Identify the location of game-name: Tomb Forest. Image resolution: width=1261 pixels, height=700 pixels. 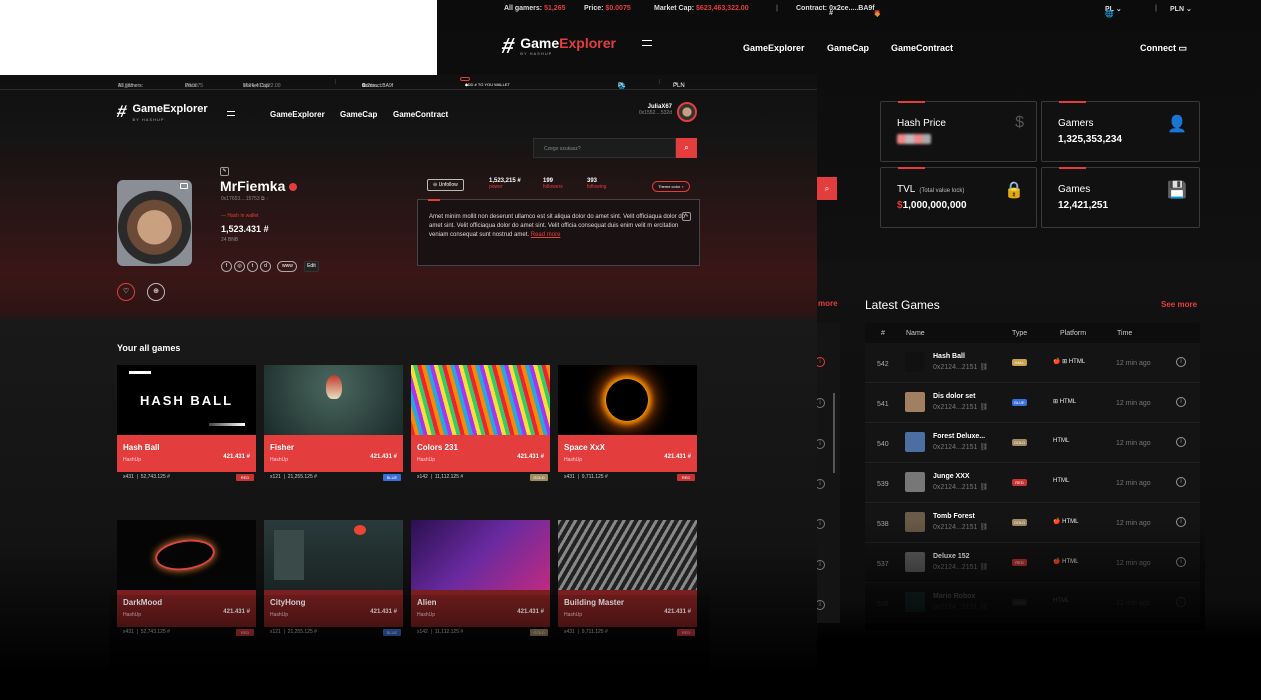
(954, 516).